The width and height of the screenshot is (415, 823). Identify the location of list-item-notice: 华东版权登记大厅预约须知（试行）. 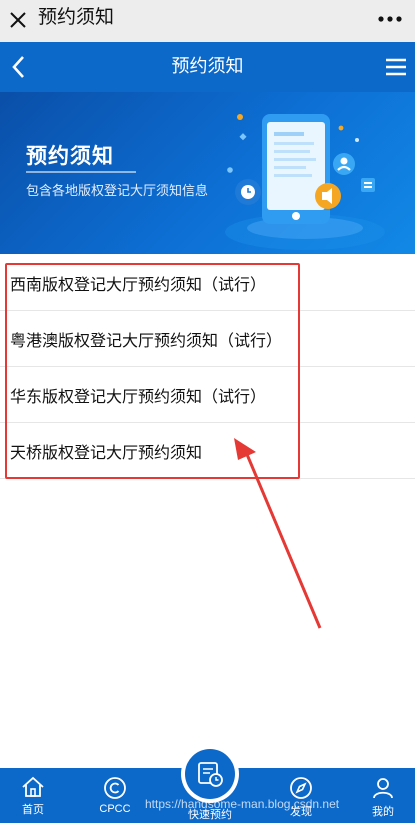
(207, 395).